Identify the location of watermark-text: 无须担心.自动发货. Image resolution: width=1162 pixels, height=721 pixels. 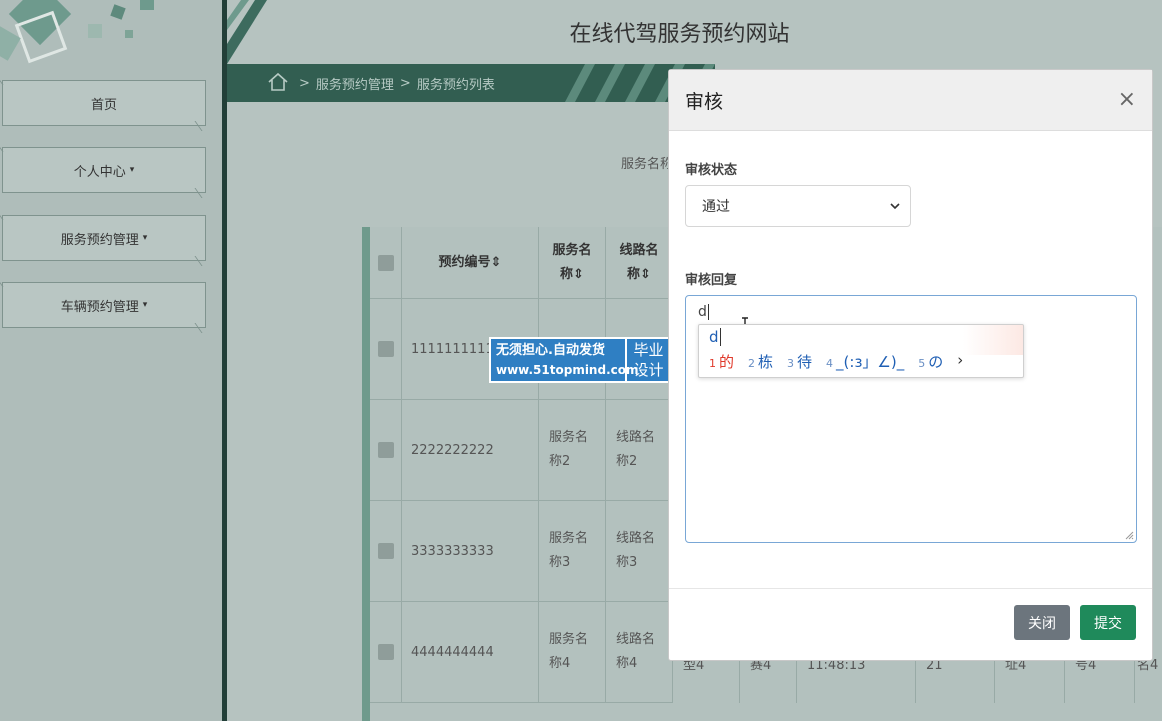
(550, 350).